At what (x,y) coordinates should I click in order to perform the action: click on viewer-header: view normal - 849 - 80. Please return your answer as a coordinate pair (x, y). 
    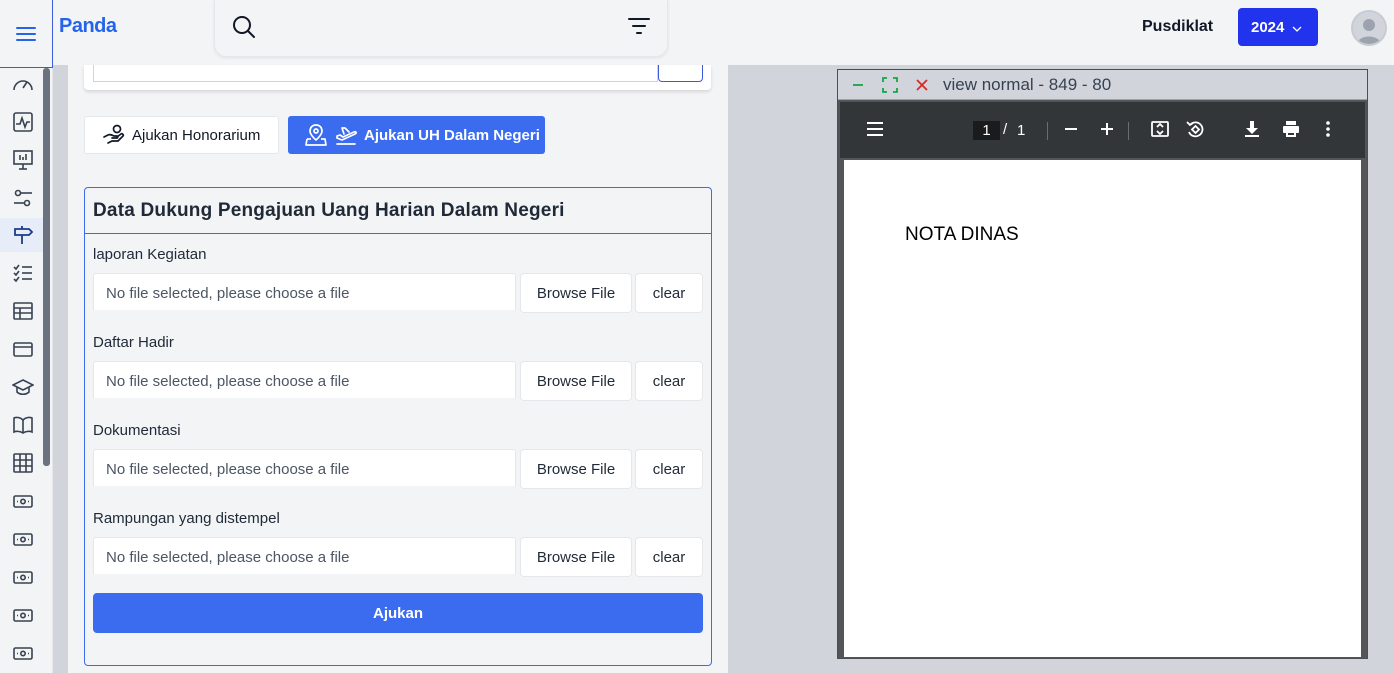
    Looking at the image, I should click on (1102, 85).